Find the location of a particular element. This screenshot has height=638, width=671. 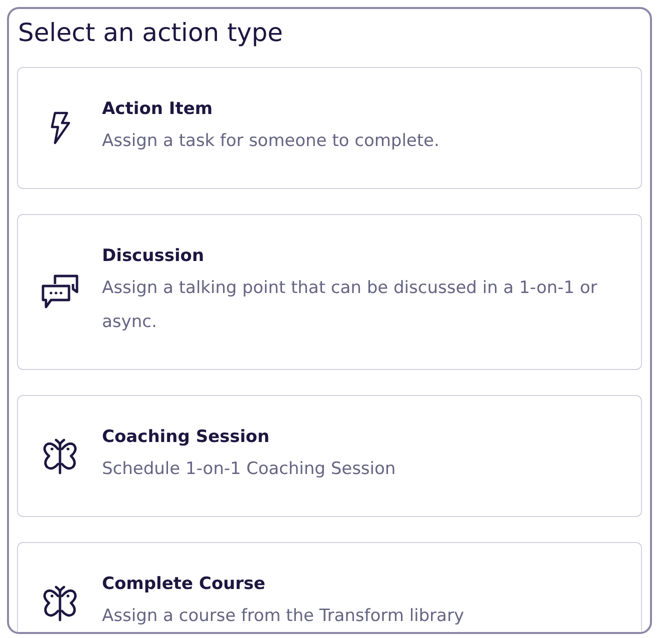

option-title: Discussion is located at coordinates (154, 256).